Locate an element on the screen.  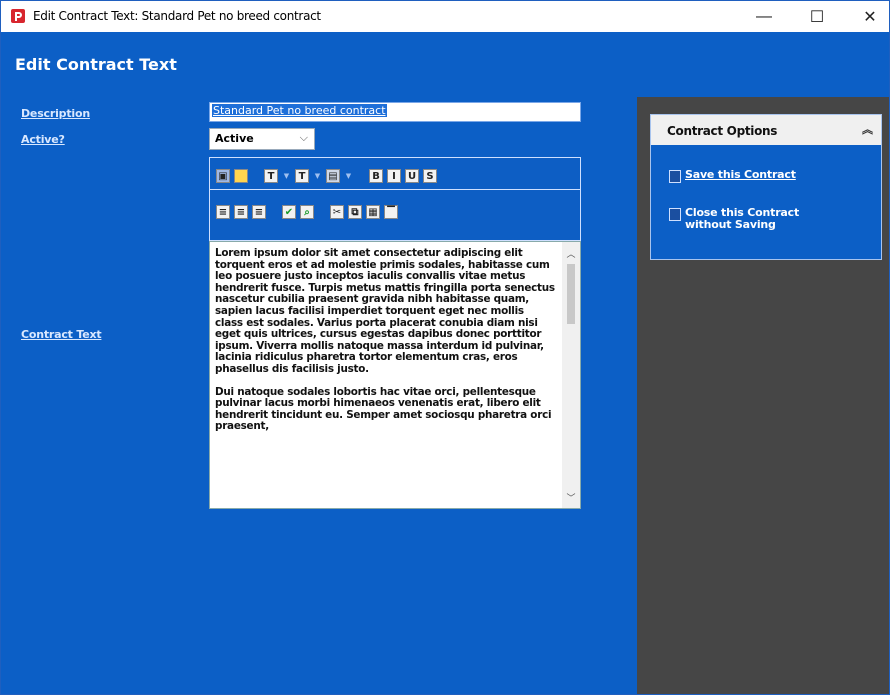
toolbar-row-2: ≡ ≡ ≡ ✔ ⌕ ✂ ⧉ ▦ ▔ is located at coordinates (307, 212).